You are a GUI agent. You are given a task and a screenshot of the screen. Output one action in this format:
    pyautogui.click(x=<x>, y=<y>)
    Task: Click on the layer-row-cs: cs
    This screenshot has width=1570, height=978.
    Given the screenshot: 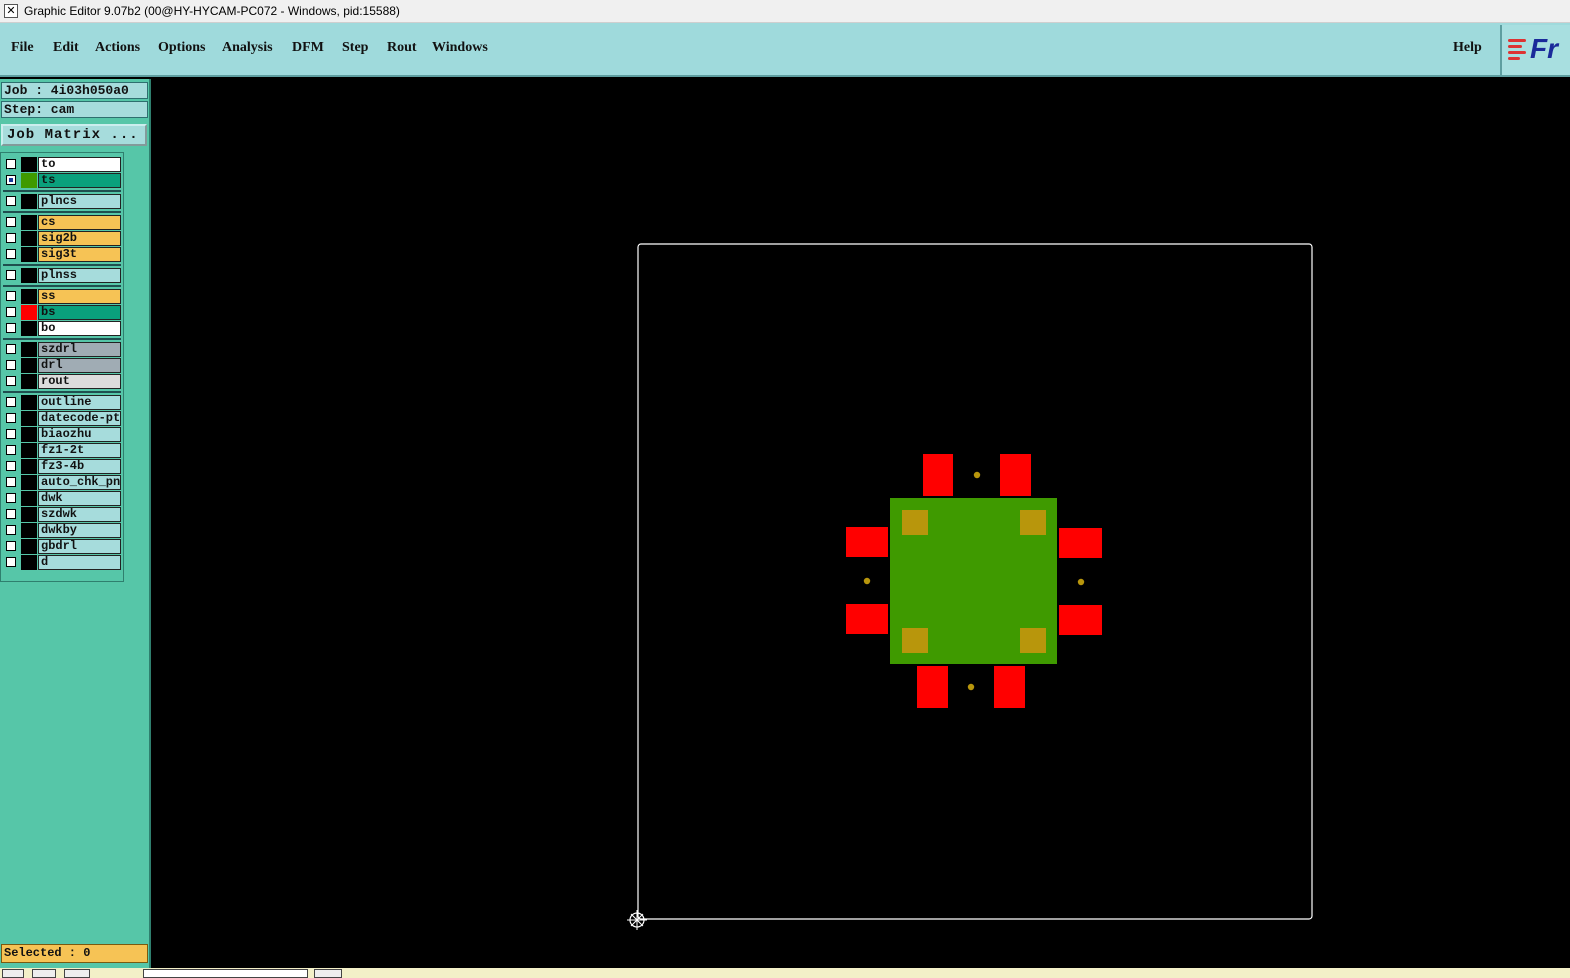 What is the action you would take?
    pyautogui.click(x=62, y=222)
    